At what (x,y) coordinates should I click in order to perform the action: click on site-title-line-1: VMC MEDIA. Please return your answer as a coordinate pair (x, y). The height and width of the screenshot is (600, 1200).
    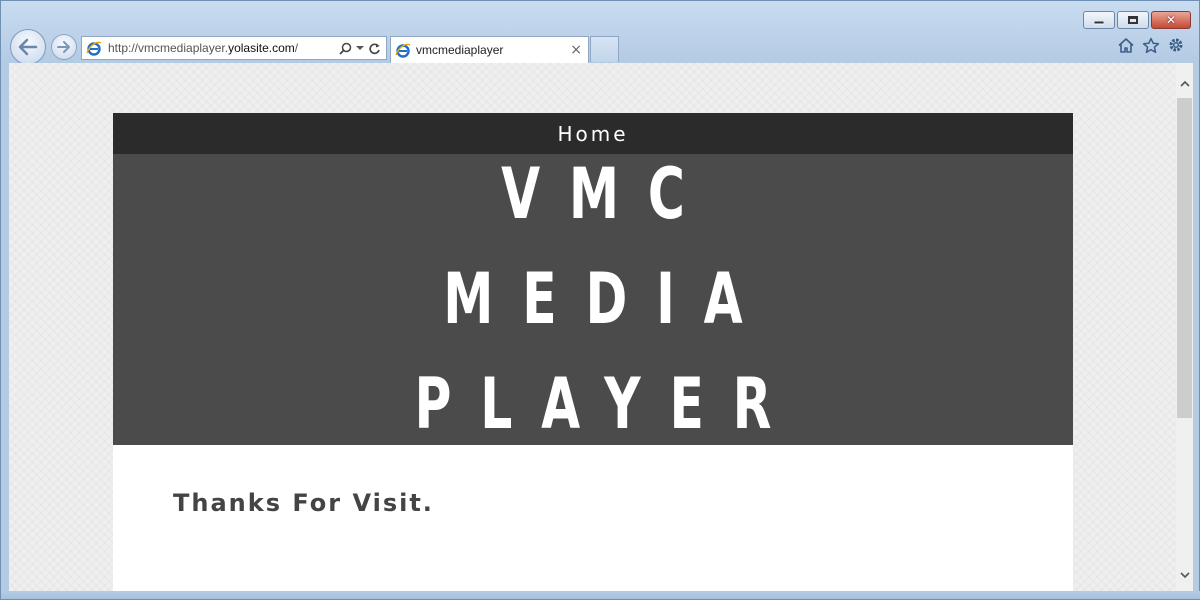
    Looking at the image, I should click on (607, 246).